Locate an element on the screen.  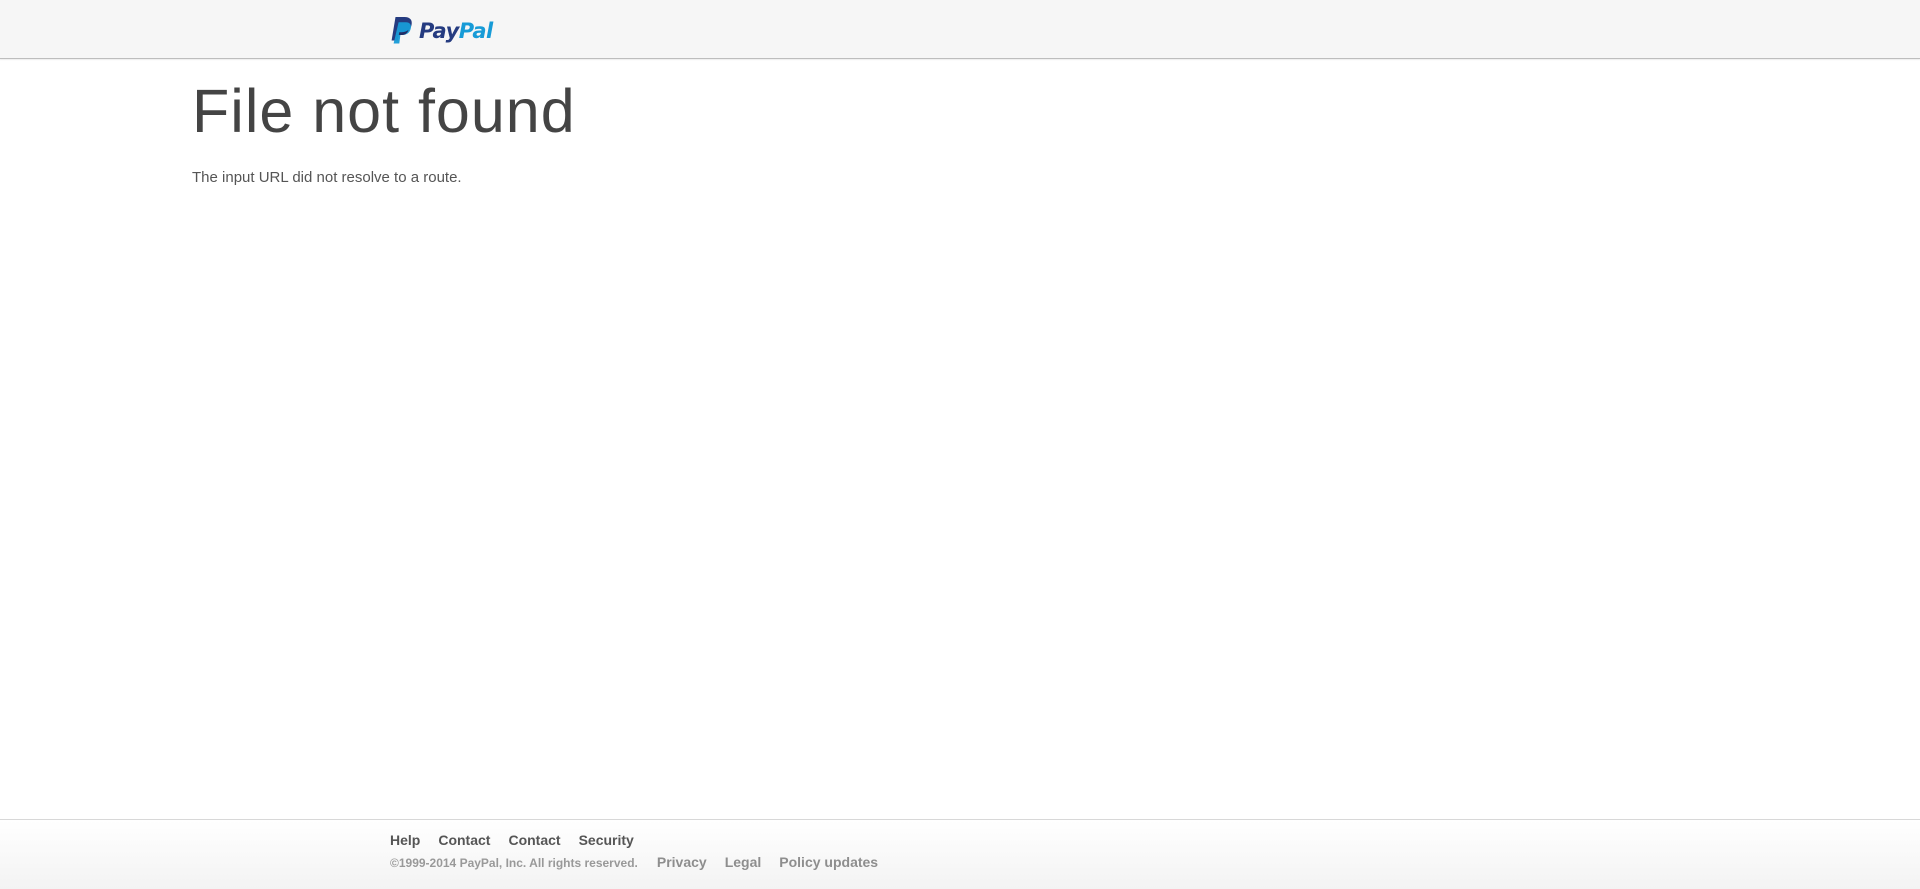
site-header: PayPal is located at coordinates (960, 29).